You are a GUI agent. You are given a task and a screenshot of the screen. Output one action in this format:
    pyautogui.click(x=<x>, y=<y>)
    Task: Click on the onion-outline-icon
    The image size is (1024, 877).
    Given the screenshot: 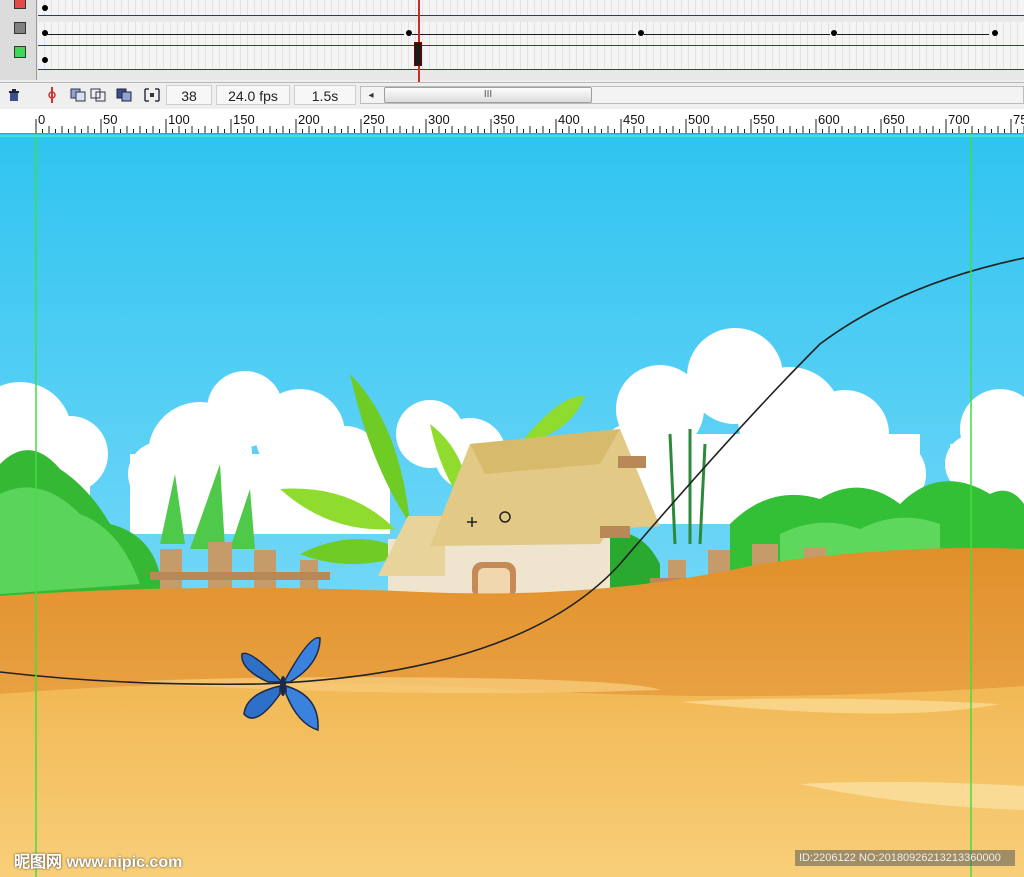 What is the action you would take?
    pyautogui.click(x=98, y=95)
    